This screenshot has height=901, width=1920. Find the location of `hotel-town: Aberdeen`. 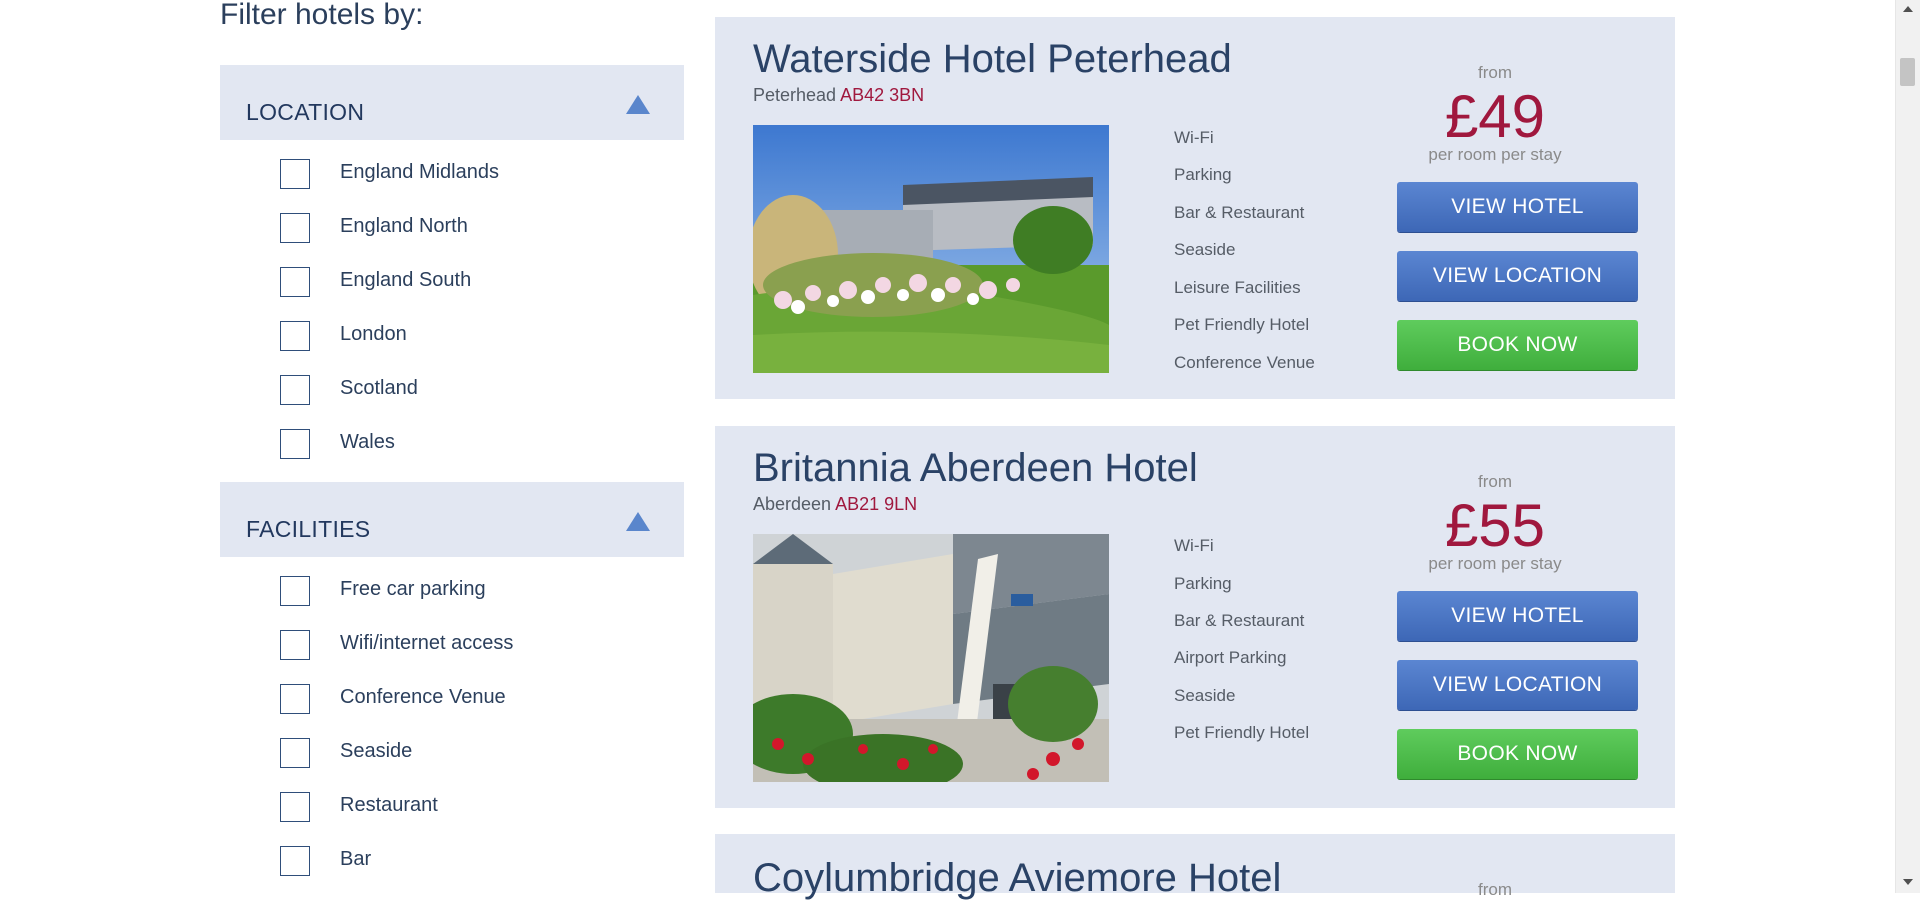

hotel-town: Aberdeen is located at coordinates (792, 504).